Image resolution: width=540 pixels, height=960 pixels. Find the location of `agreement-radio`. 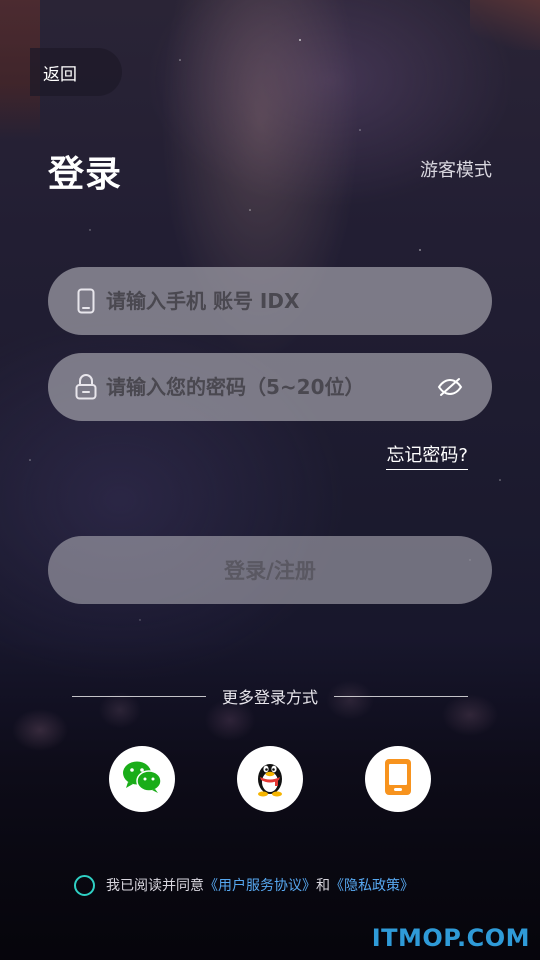

agreement-radio is located at coordinates (84, 885).